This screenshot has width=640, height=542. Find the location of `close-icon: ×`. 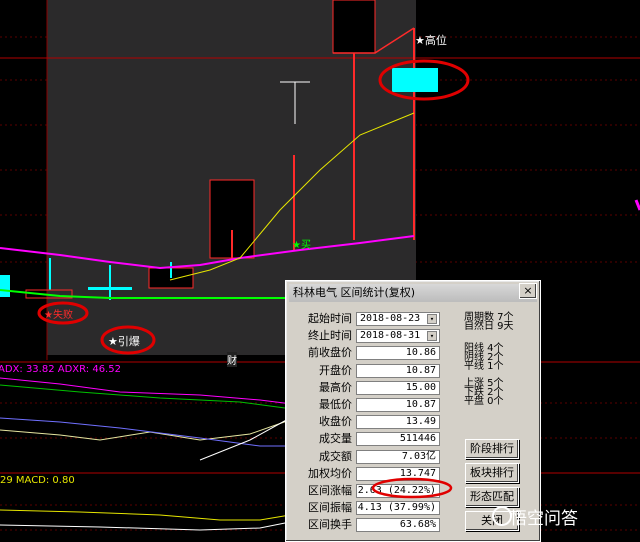

close-icon: × is located at coordinates (528, 291).